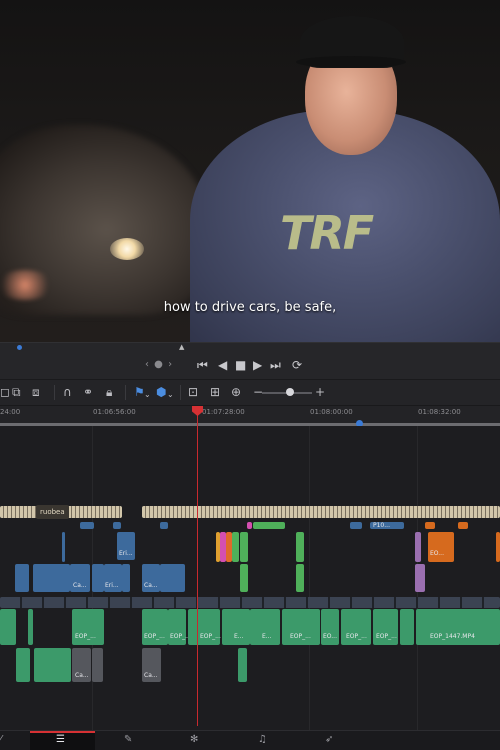 Image resolution: width=500 pixels, height=750 pixels. Describe the element at coordinates (236, 392) in the screenshot. I see `zoom-custom-icon: ⊕` at that location.